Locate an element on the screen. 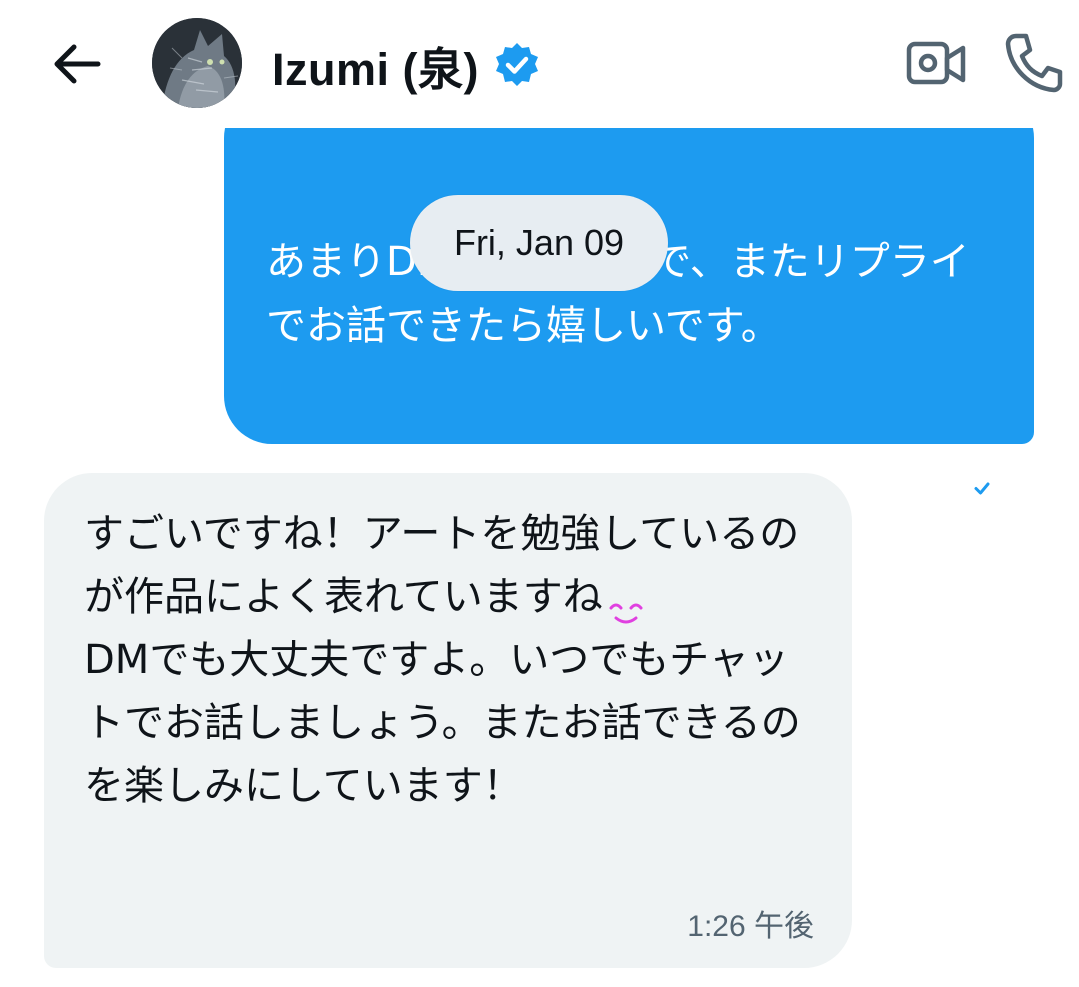 Image resolution: width=1079 pixels, height=987 pixels. phone-call-button is located at coordinates (1034, 62).